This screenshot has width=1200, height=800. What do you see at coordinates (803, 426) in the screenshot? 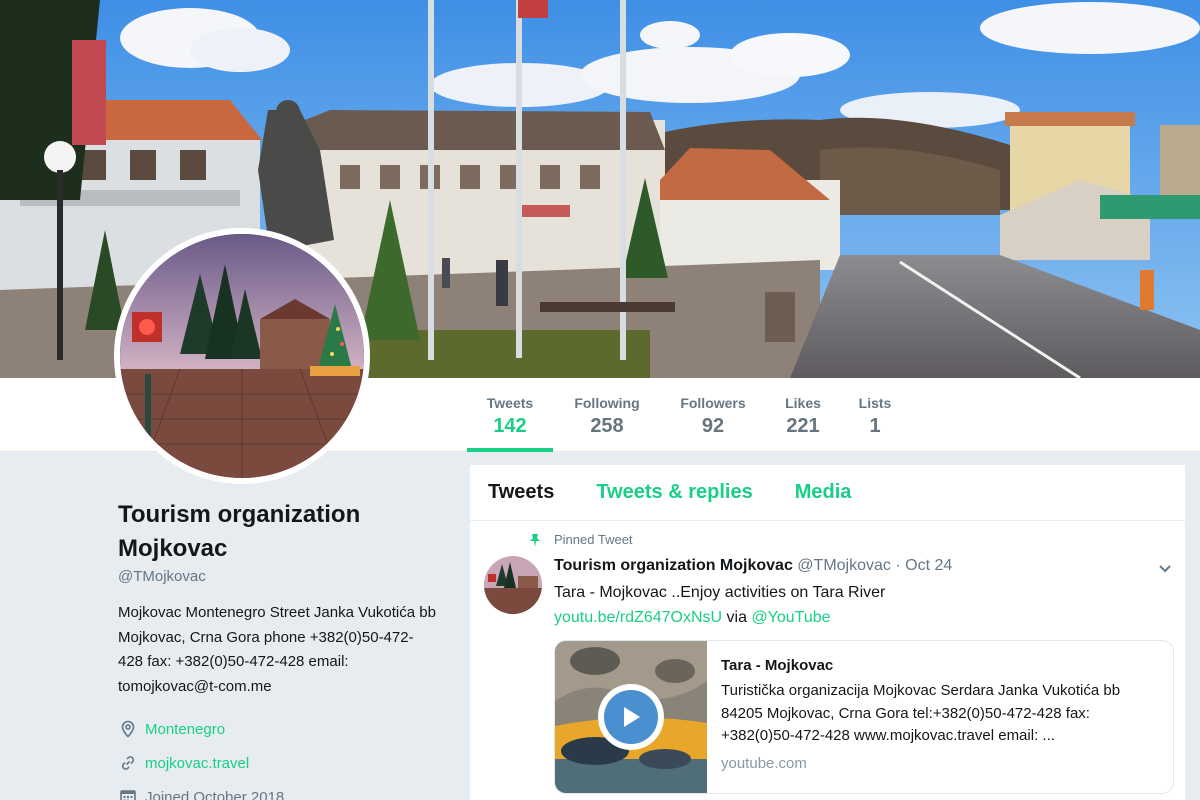
I see `stat-likes-count: 221` at bounding box center [803, 426].